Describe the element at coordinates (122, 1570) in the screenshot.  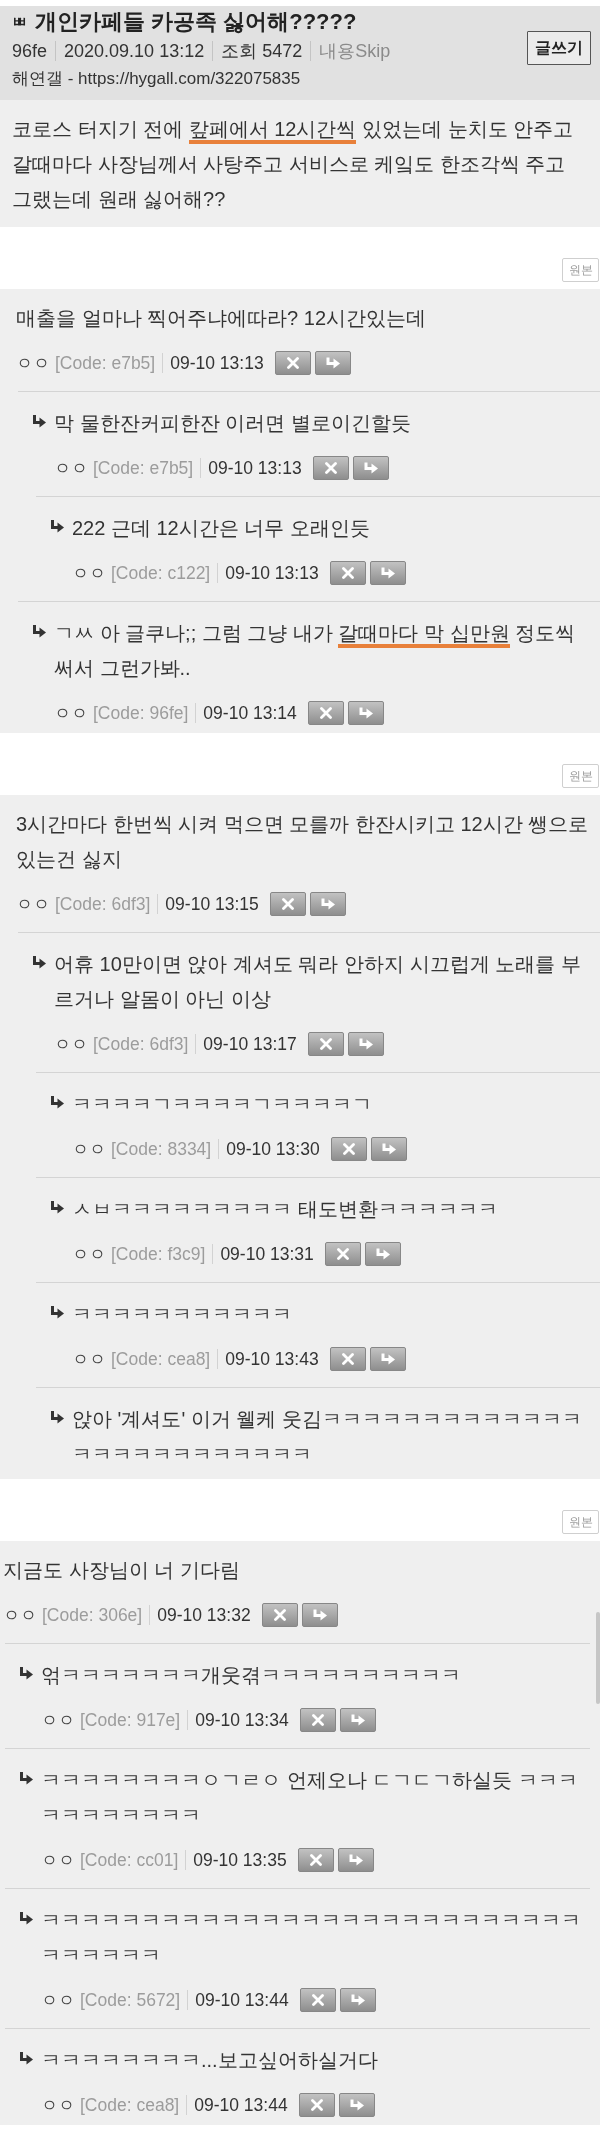
I see `comment-text: 지금도 사장님이 너 기다림` at that location.